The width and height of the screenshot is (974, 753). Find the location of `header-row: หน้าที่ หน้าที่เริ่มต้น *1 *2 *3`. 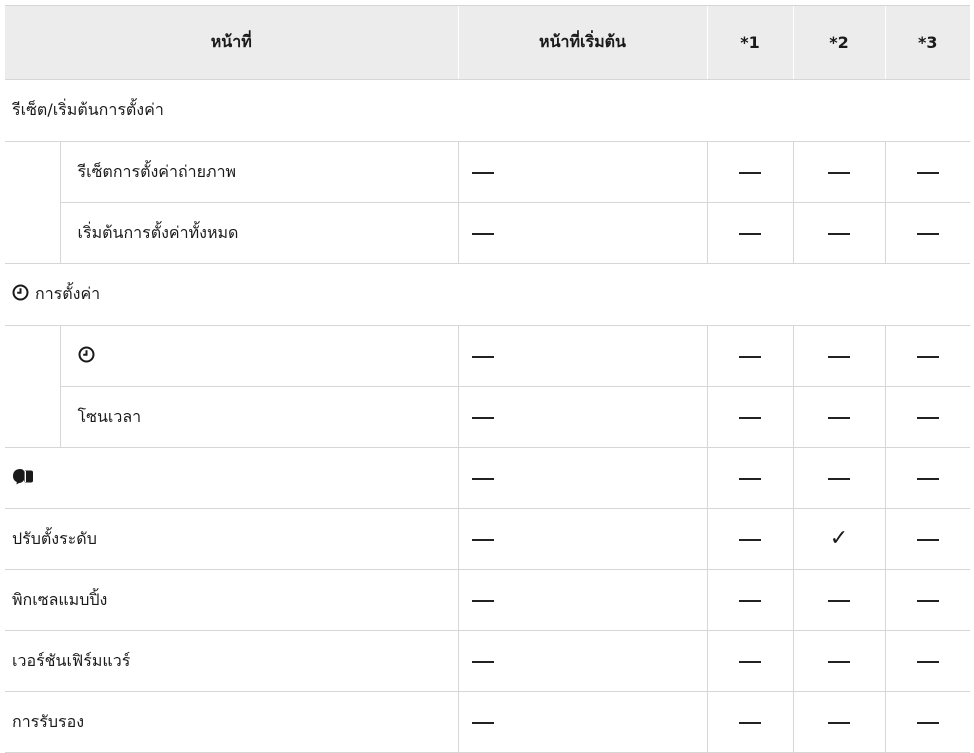

header-row: หน้าที่ หน้าที่เริ่มต้น *1 *2 *3 is located at coordinates (488, 42).